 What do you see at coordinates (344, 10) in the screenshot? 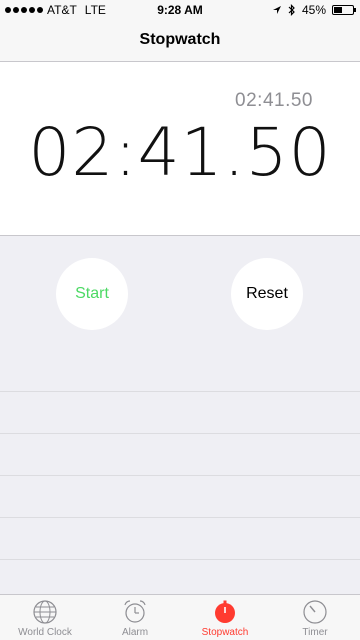
I see `battery-icon` at bounding box center [344, 10].